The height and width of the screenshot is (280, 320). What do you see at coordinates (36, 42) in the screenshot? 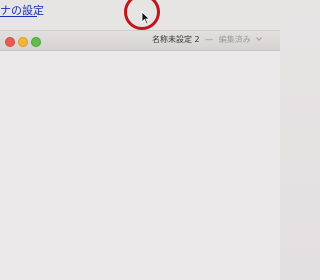
I see `zoom-button` at bounding box center [36, 42].